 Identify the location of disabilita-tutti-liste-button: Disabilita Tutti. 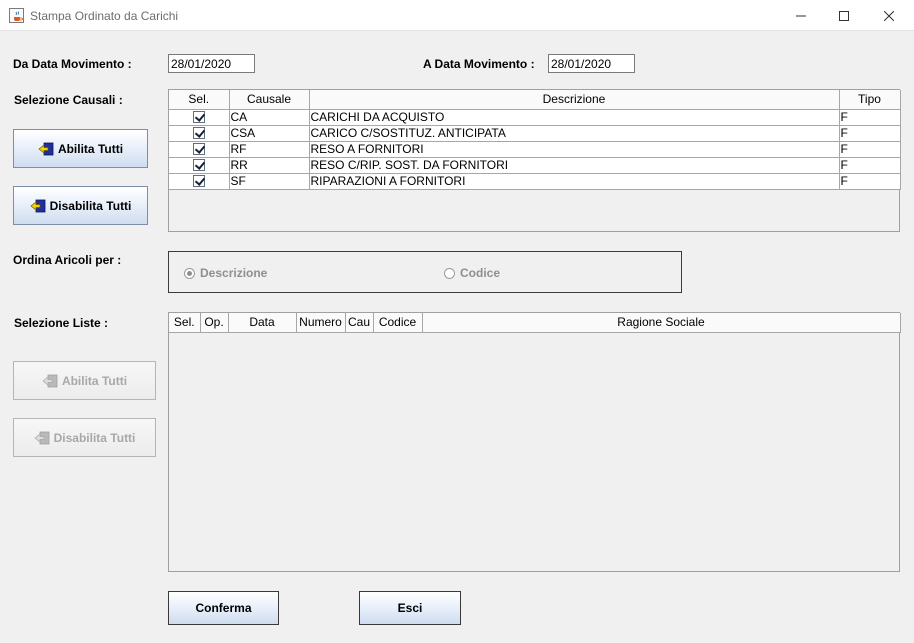
(84, 437).